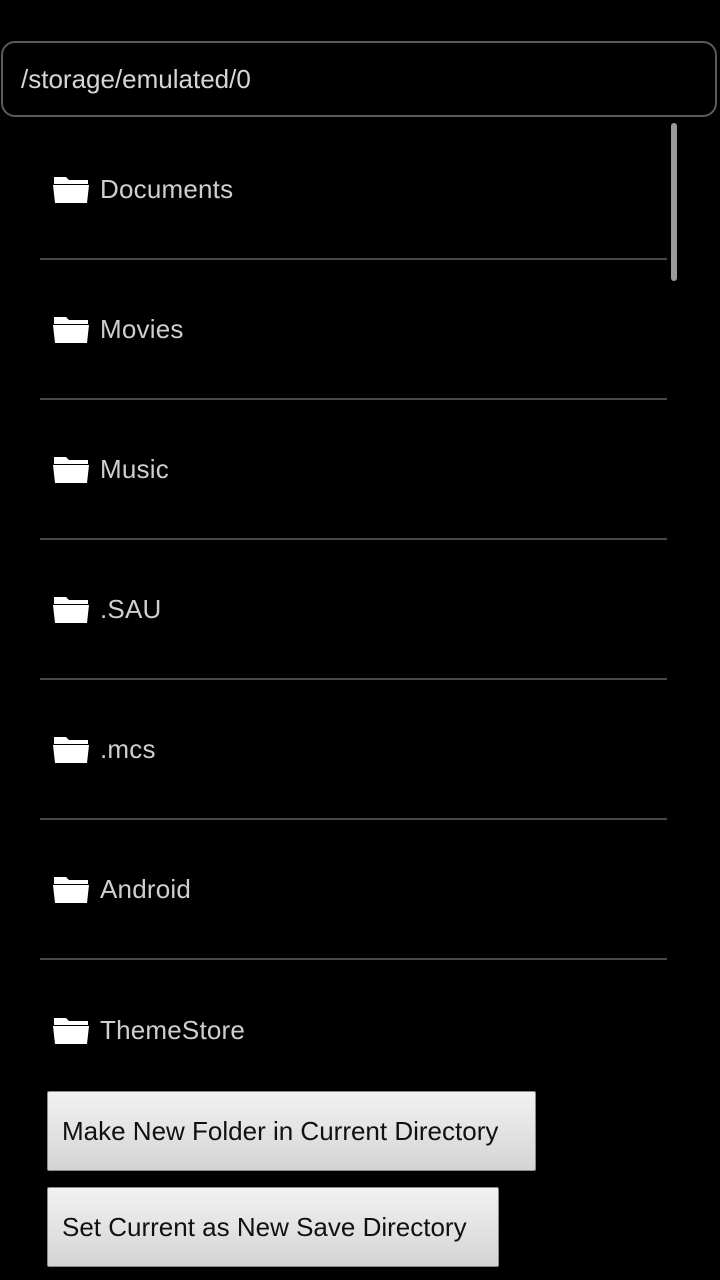 The image size is (720, 1280). Describe the element at coordinates (353, 470) in the screenshot. I see `folder-row-music: Music` at that location.